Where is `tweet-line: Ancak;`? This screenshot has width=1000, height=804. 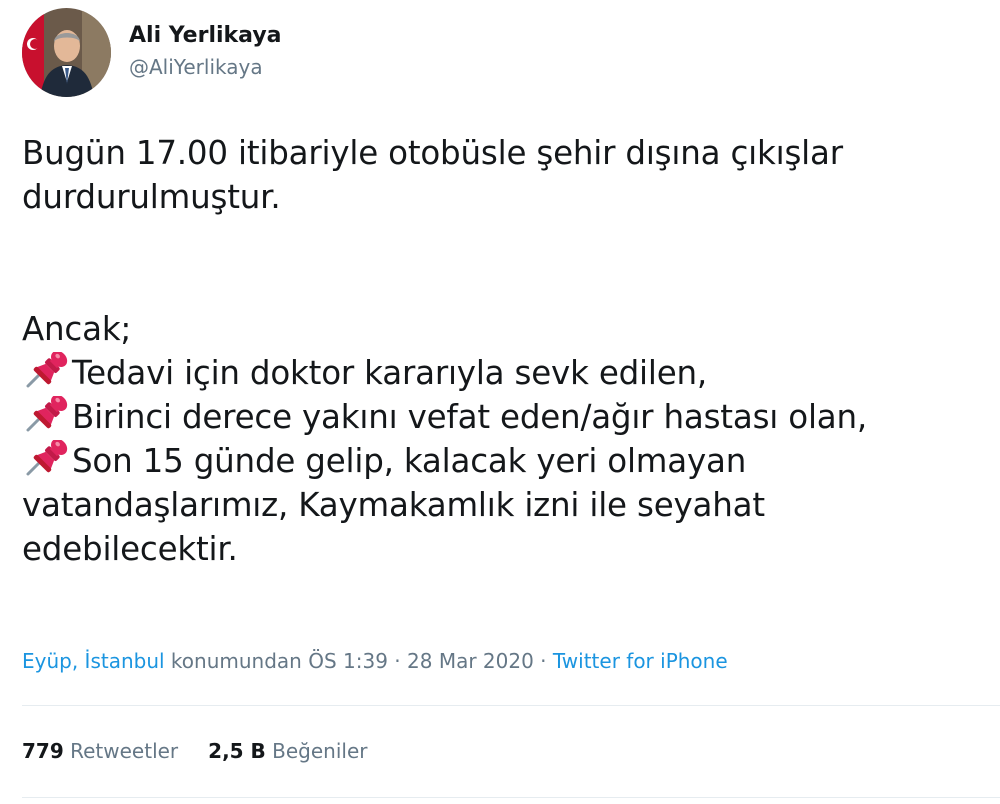 tweet-line: Ancak; is located at coordinates (77, 329).